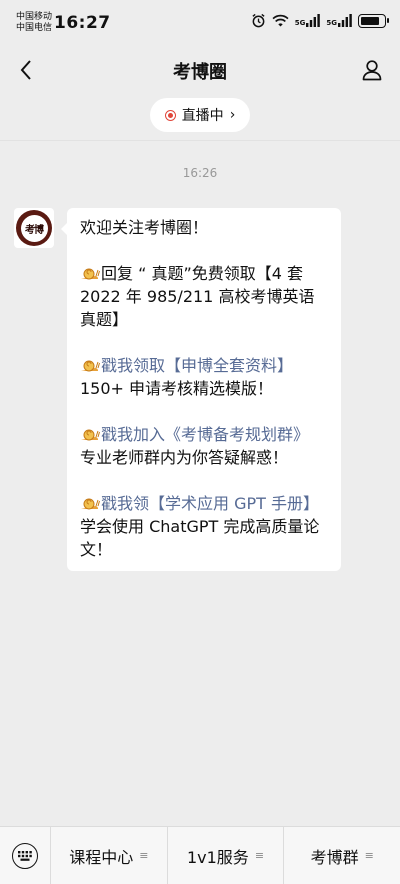 The width and height of the screenshot is (400, 884). I want to click on carrier-labels: 中国移动 中国电信, so click(34, 23).